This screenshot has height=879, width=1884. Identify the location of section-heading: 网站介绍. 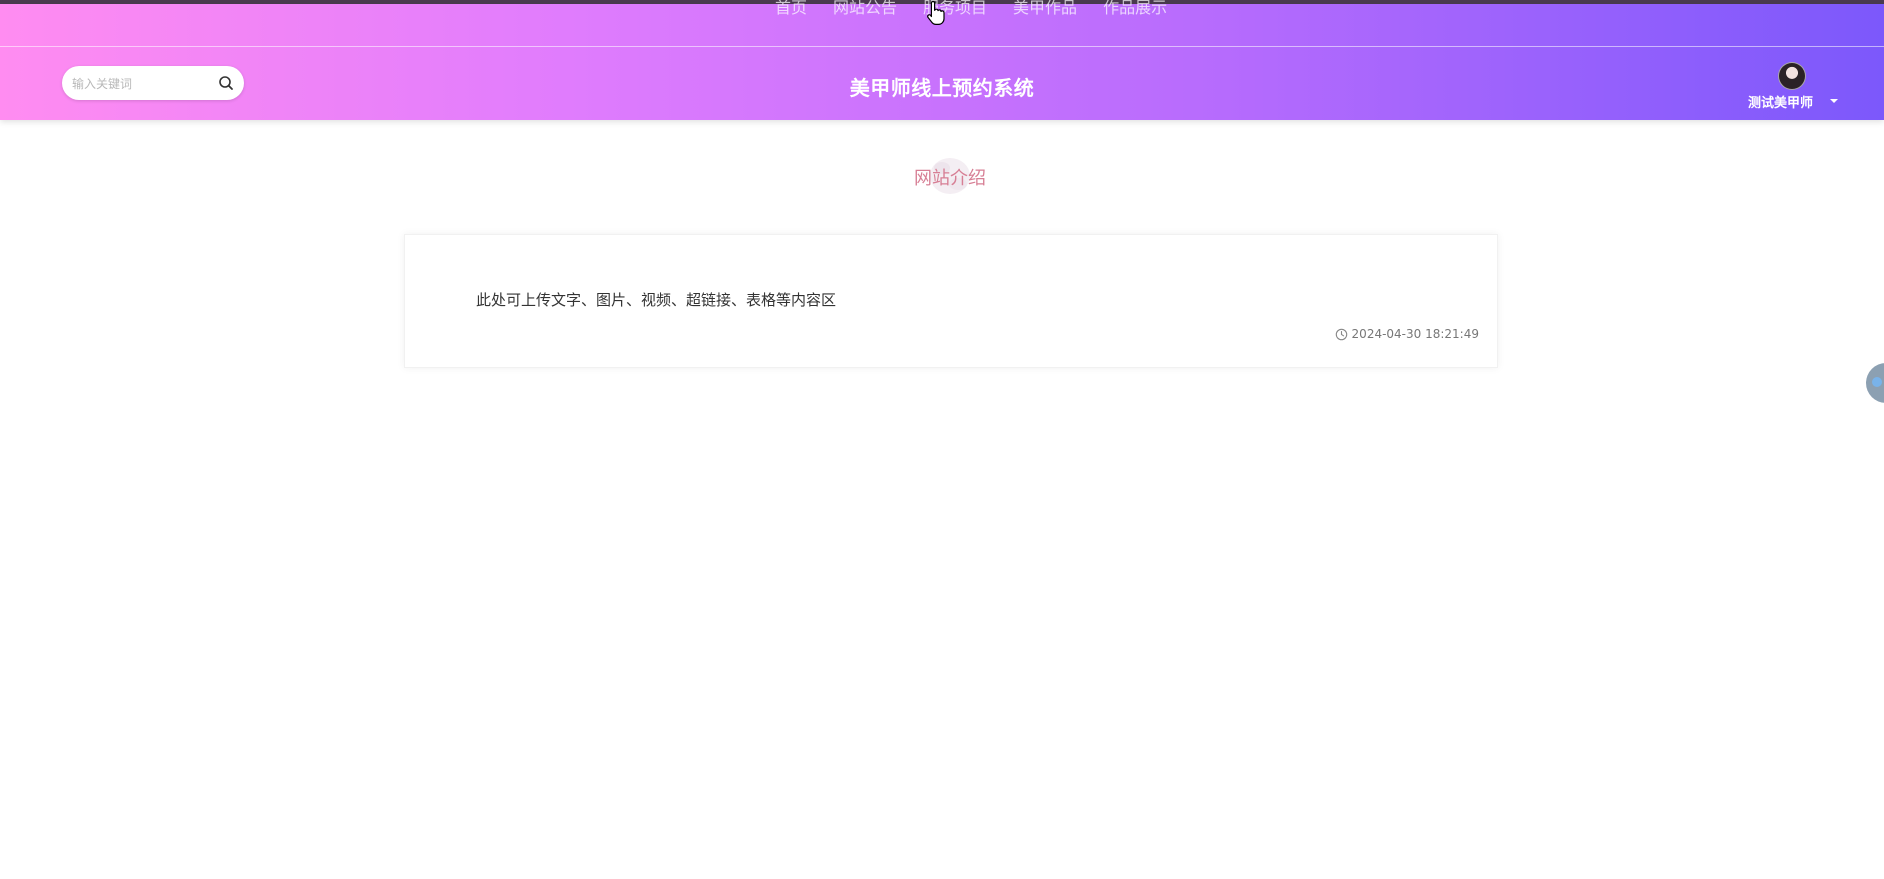
(950, 176).